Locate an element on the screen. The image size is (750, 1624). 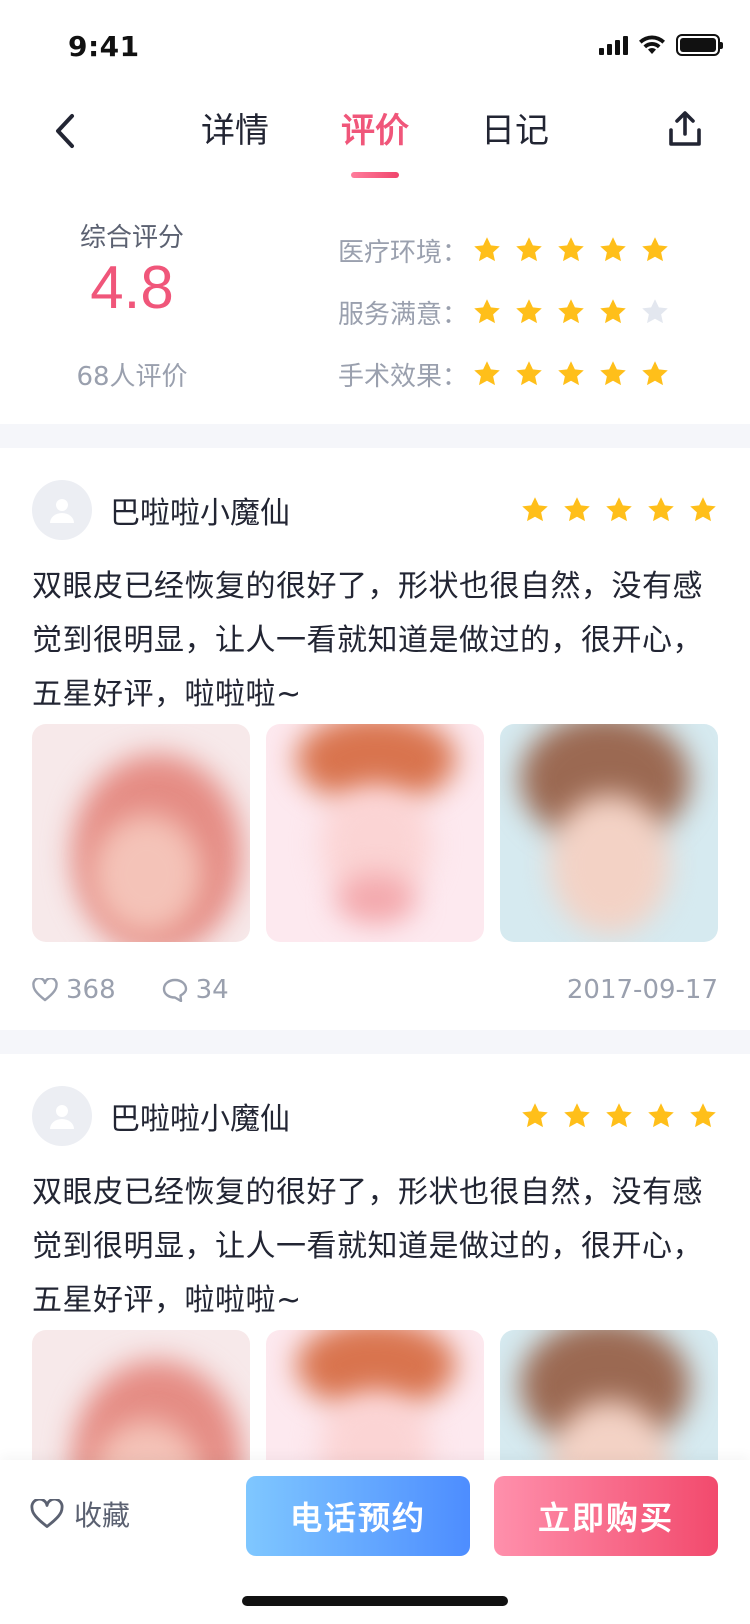
like-button: 368 is located at coordinates (74, 990).